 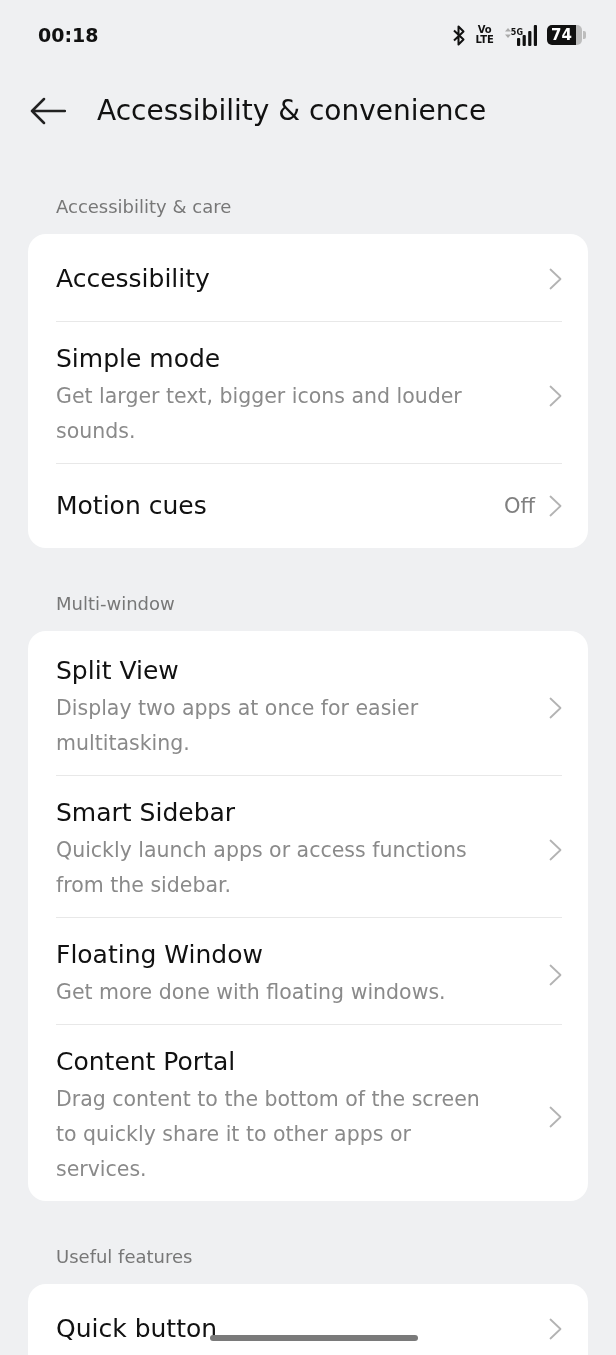 I want to click on setting-description: Get larger text, bigger icons and louder sounds., so click(x=259, y=414).